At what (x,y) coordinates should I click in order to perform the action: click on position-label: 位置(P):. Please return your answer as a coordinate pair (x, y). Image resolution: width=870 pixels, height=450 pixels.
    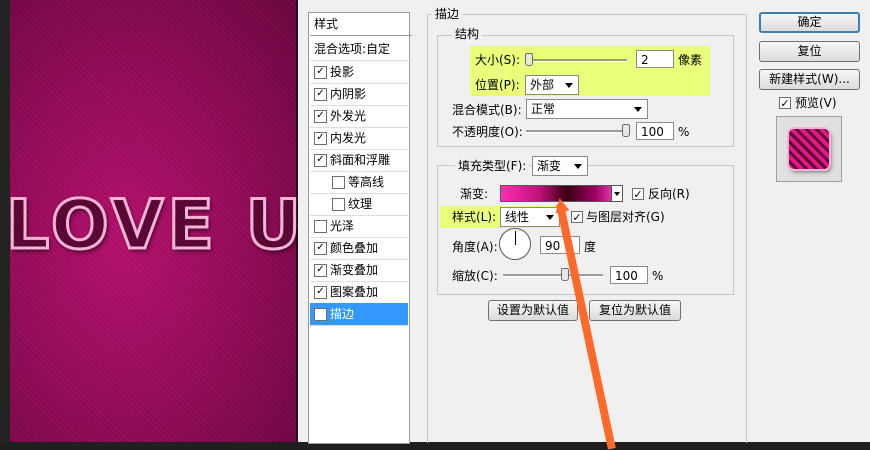
    Looking at the image, I should click on (497, 85).